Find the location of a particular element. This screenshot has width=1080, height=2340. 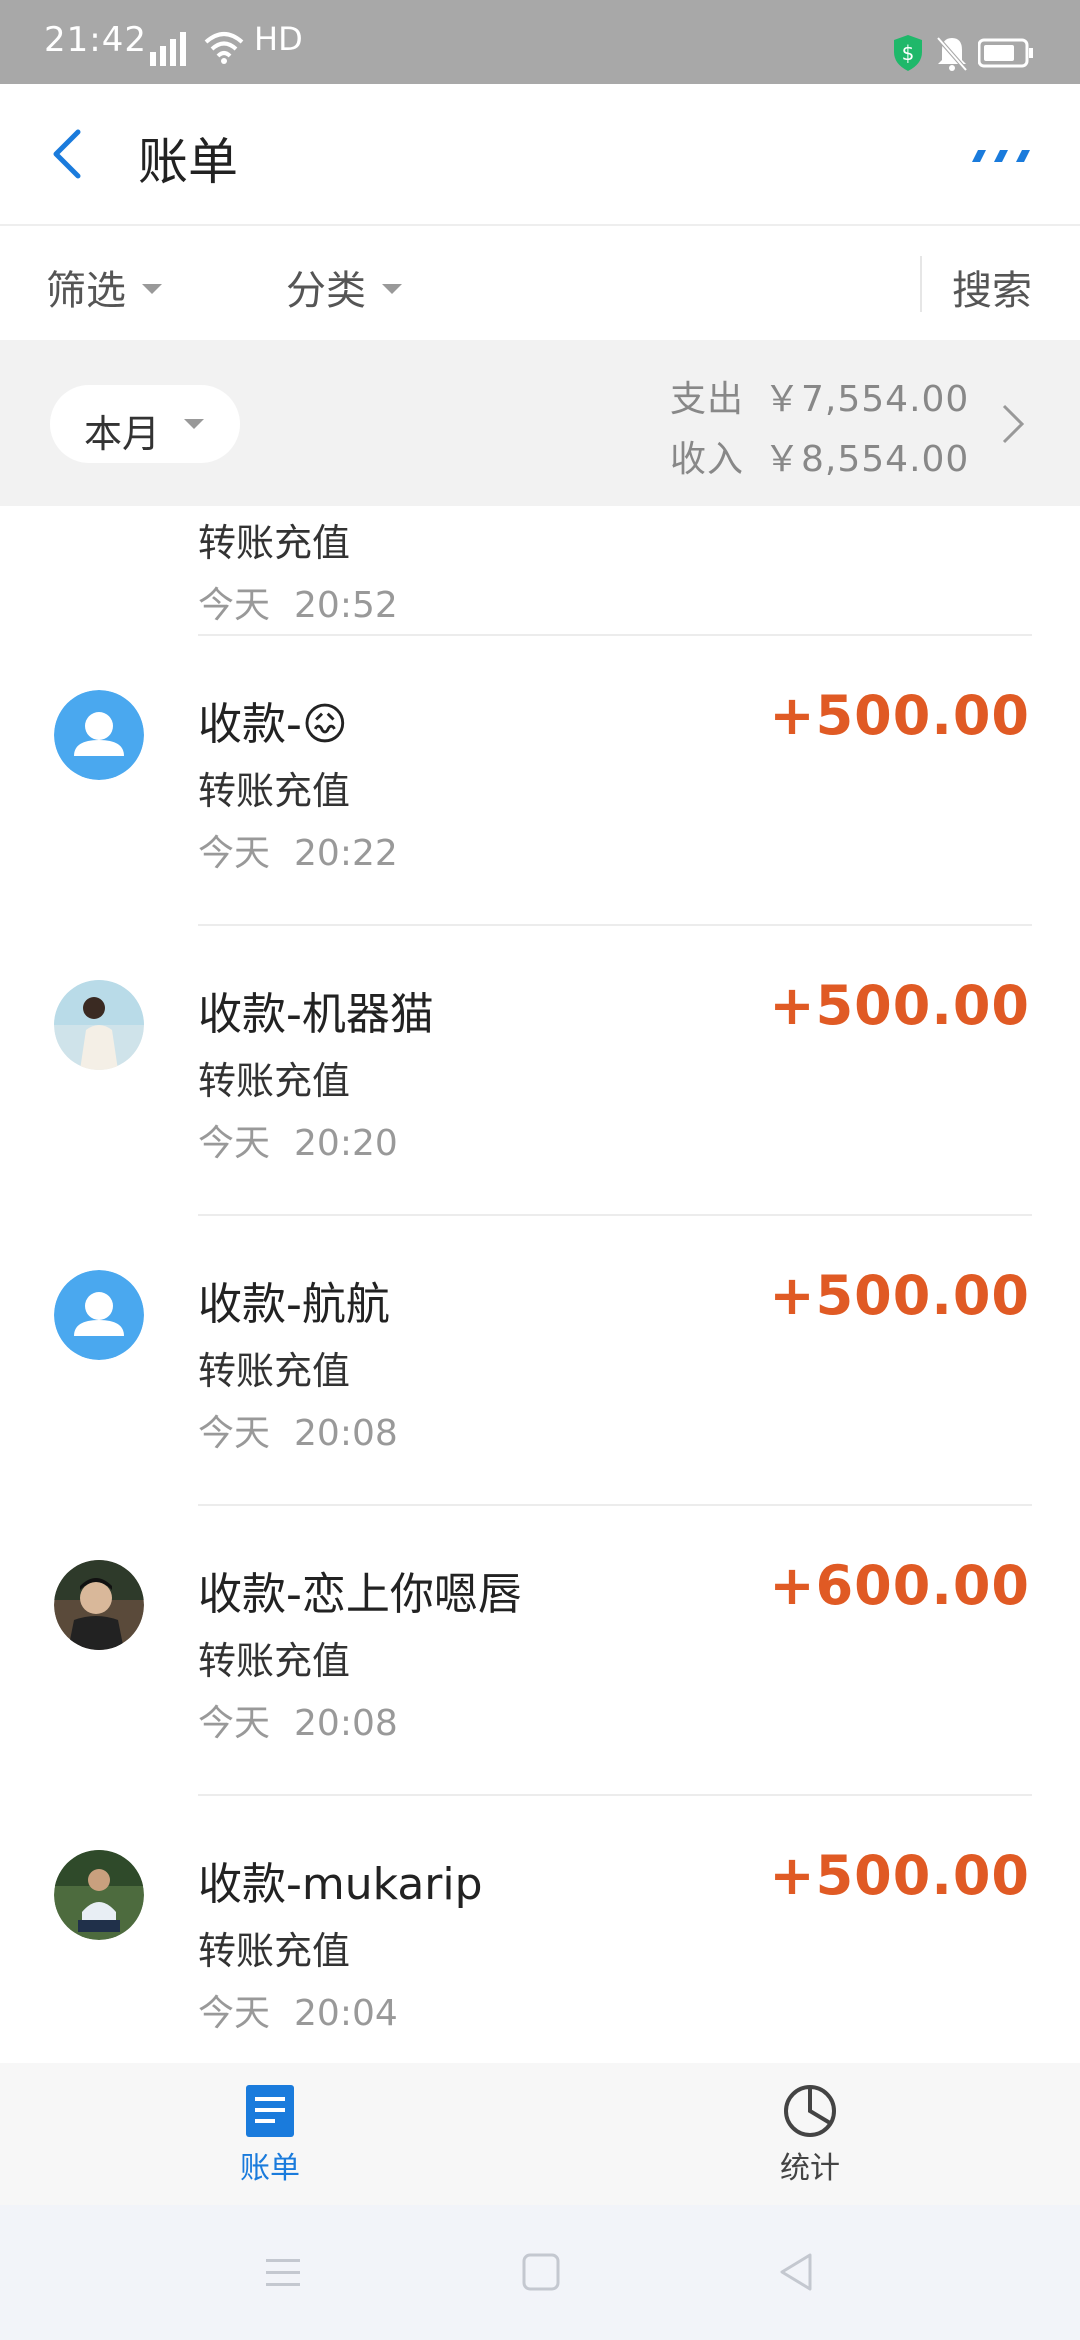

home-icon is located at coordinates (541, 2272).